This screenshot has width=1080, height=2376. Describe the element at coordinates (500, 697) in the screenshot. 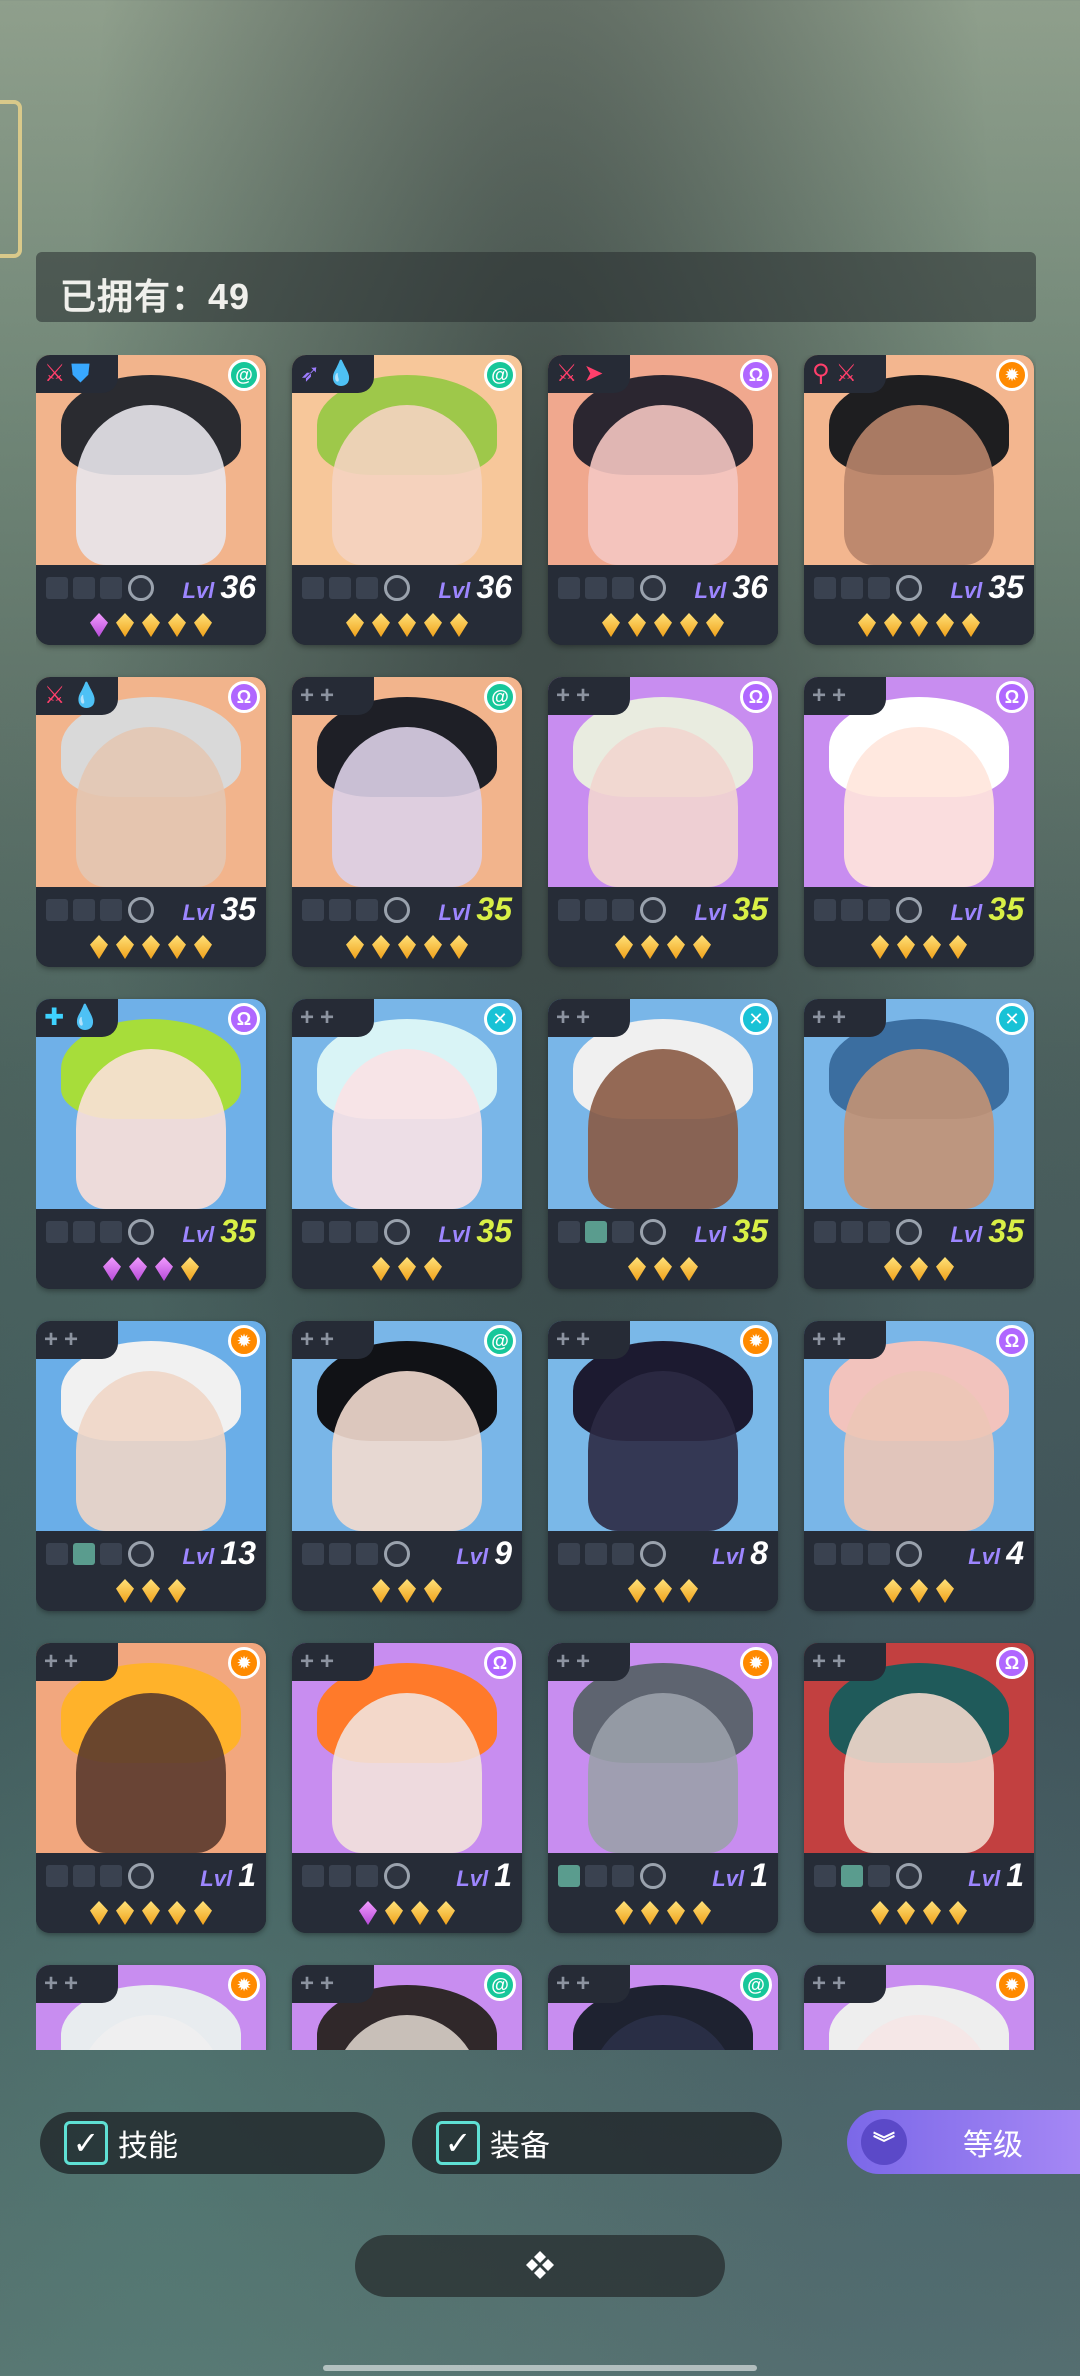

I see `swirl-element-icon: @` at that location.